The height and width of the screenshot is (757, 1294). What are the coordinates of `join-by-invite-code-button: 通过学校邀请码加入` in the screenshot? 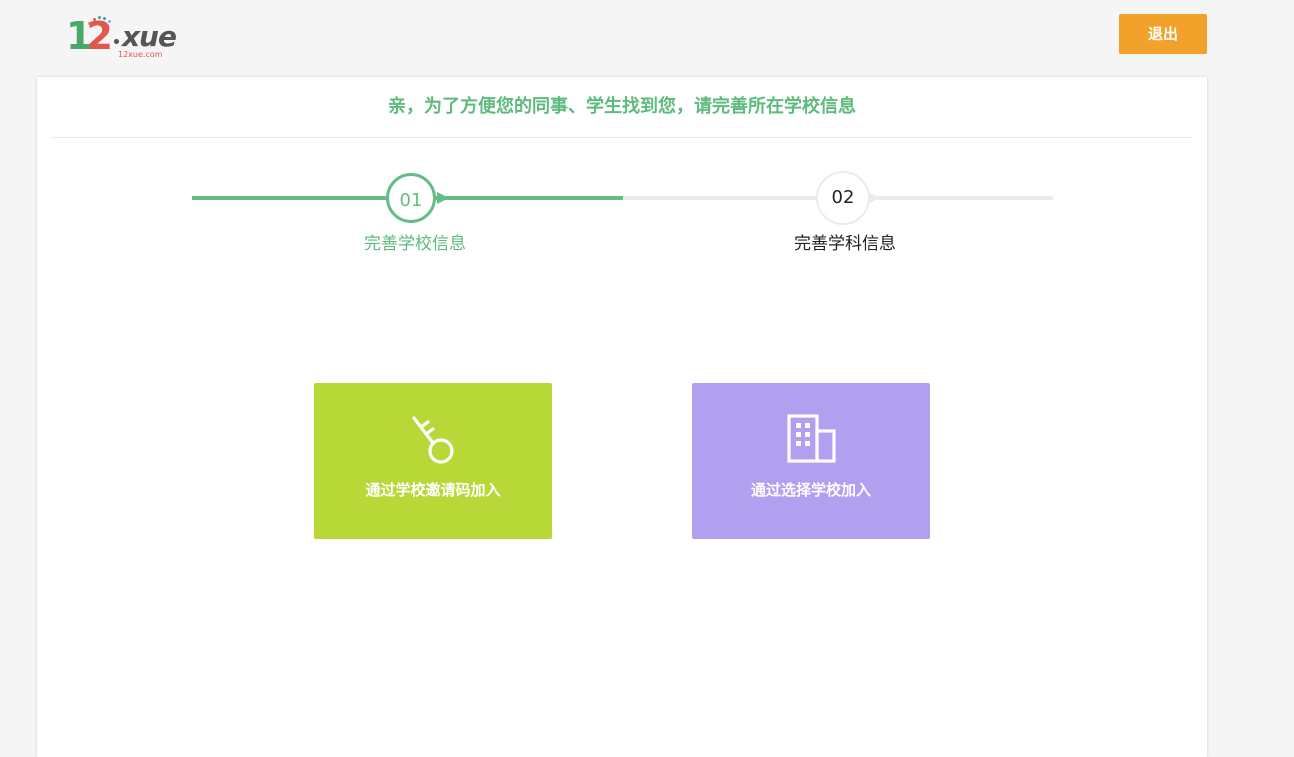 It's located at (433, 461).